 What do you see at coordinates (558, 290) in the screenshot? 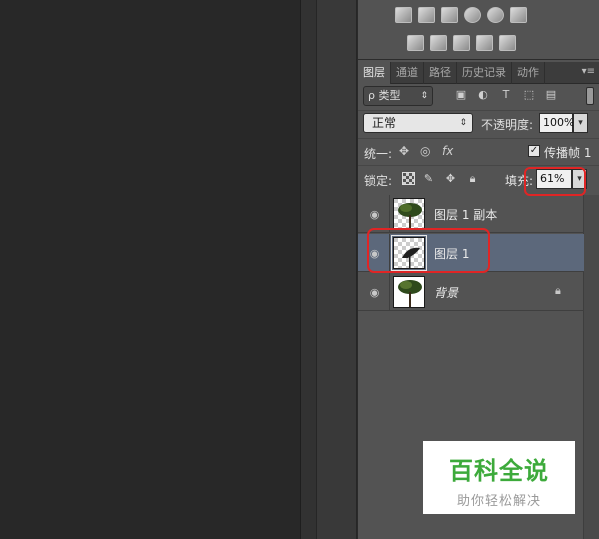
I see `lock-icon: 🔒︎` at bounding box center [558, 290].